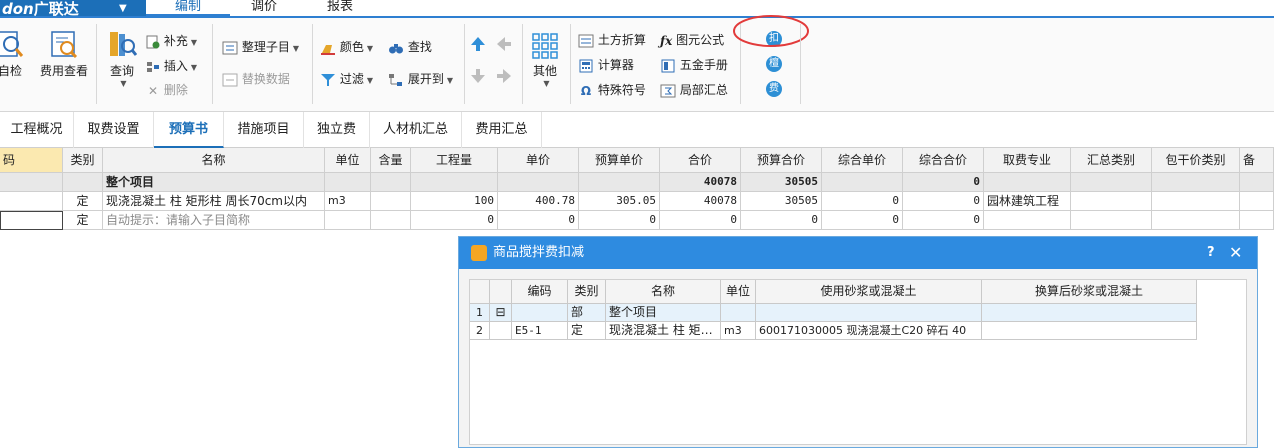  Describe the element at coordinates (1027, 160) in the screenshot. I see `col-header-fee-specialty: 取费专业` at that location.